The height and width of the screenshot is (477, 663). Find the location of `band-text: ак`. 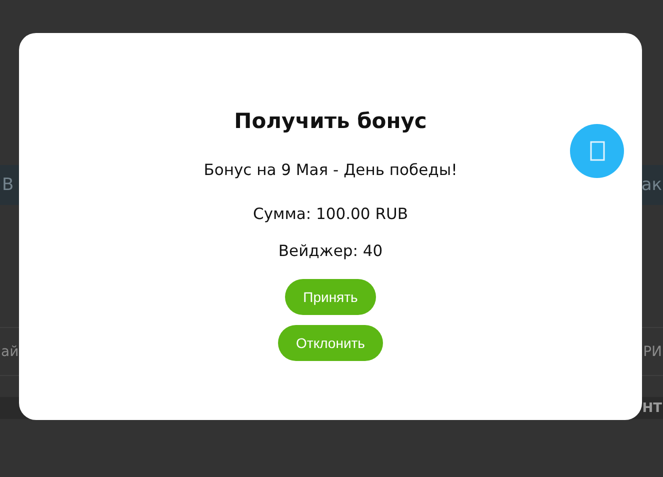

band-text: ак is located at coordinates (651, 185).